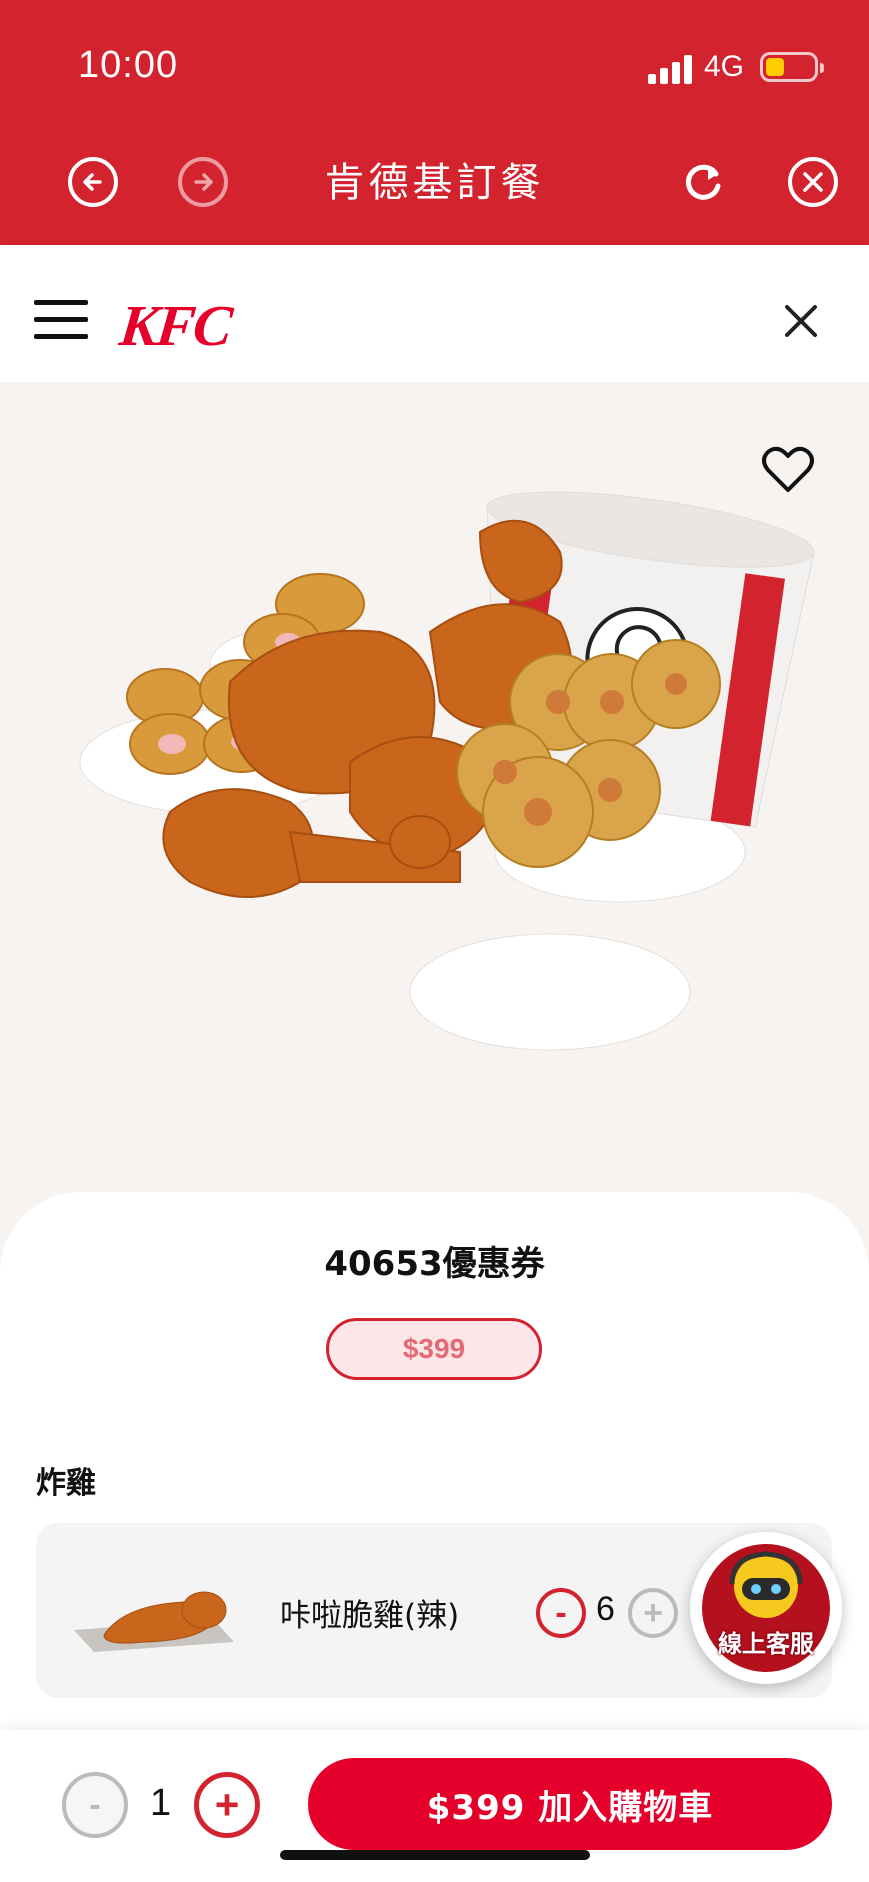 Image resolution: width=869 pixels, height=1882 pixels. I want to click on reload-icon, so click(703, 182).